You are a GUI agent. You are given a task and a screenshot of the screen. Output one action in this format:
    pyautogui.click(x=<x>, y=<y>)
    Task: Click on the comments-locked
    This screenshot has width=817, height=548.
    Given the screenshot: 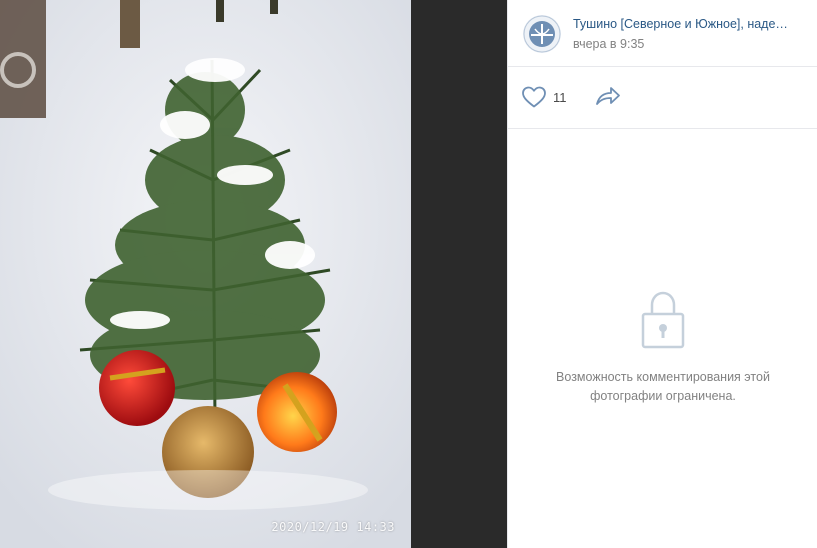 What is the action you would take?
    pyautogui.click(x=662, y=322)
    